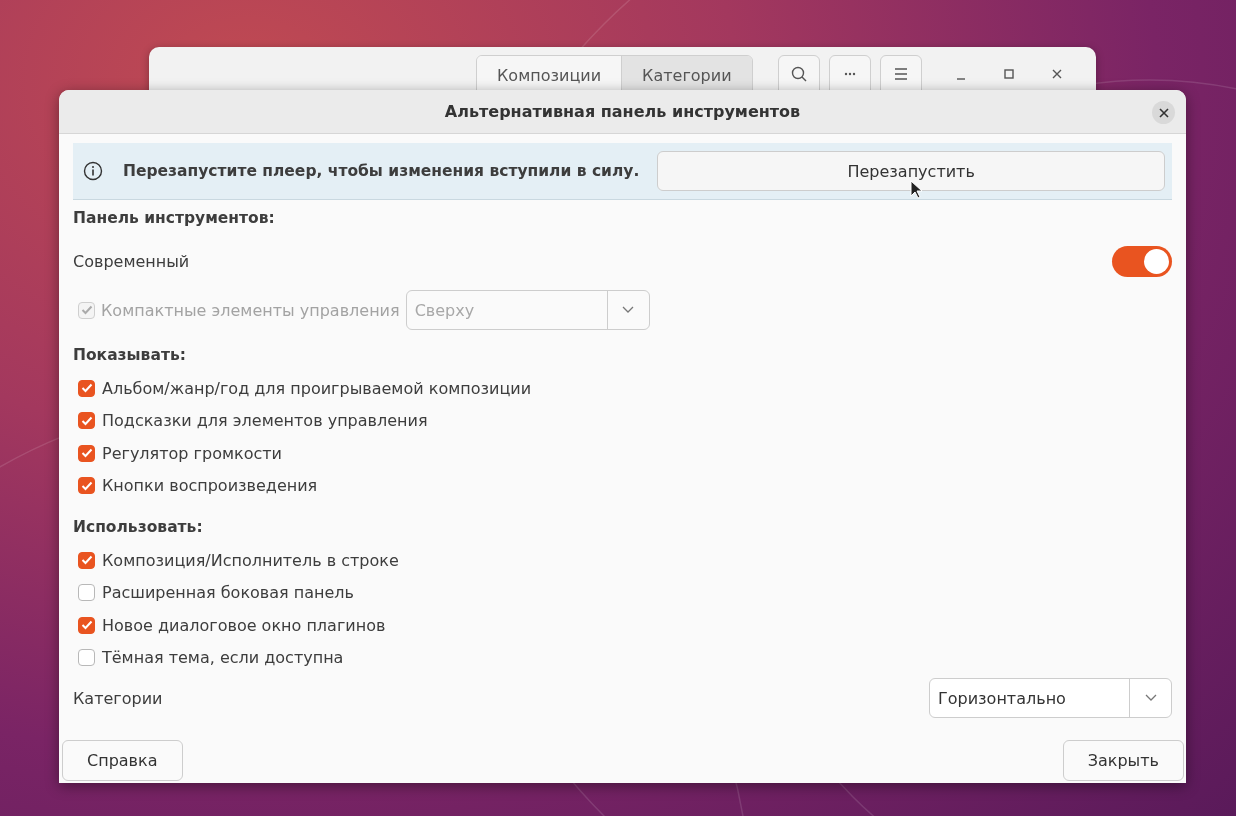  What do you see at coordinates (174, 218) in the screenshot?
I see `section-heading: Панель инструментов:` at bounding box center [174, 218].